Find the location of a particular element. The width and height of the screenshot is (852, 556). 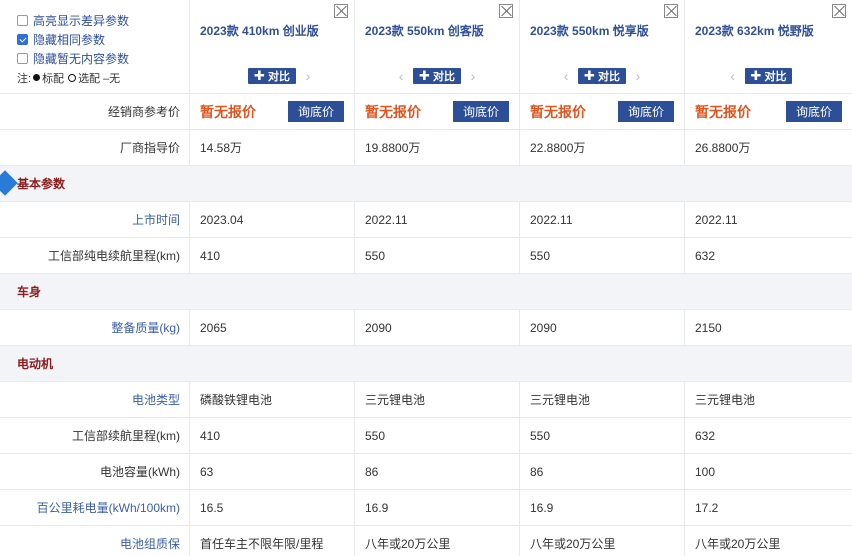

legend: 注: 标配 选配 –无 is located at coordinates (69, 78).